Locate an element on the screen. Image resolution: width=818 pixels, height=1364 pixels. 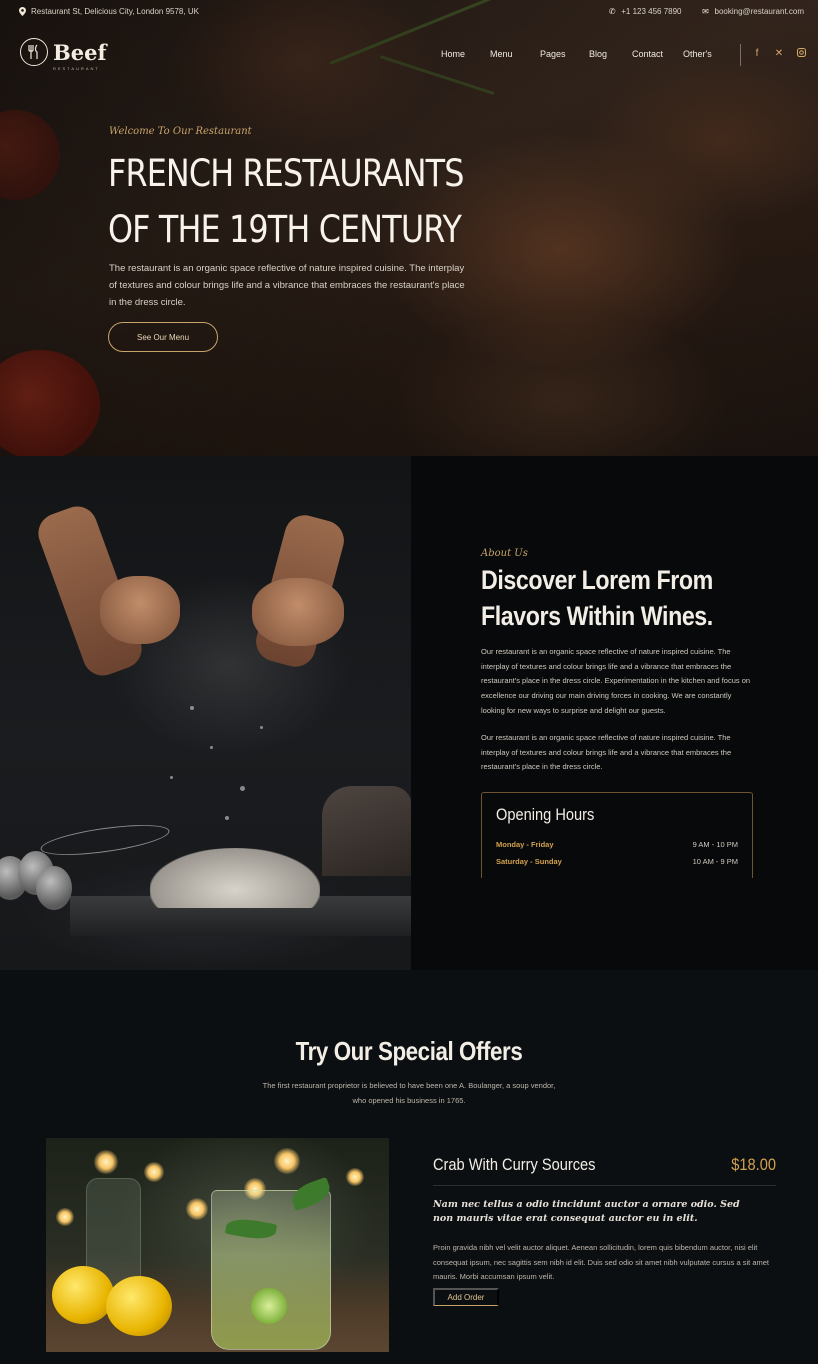
instagram-icon is located at coordinates (801, 54).